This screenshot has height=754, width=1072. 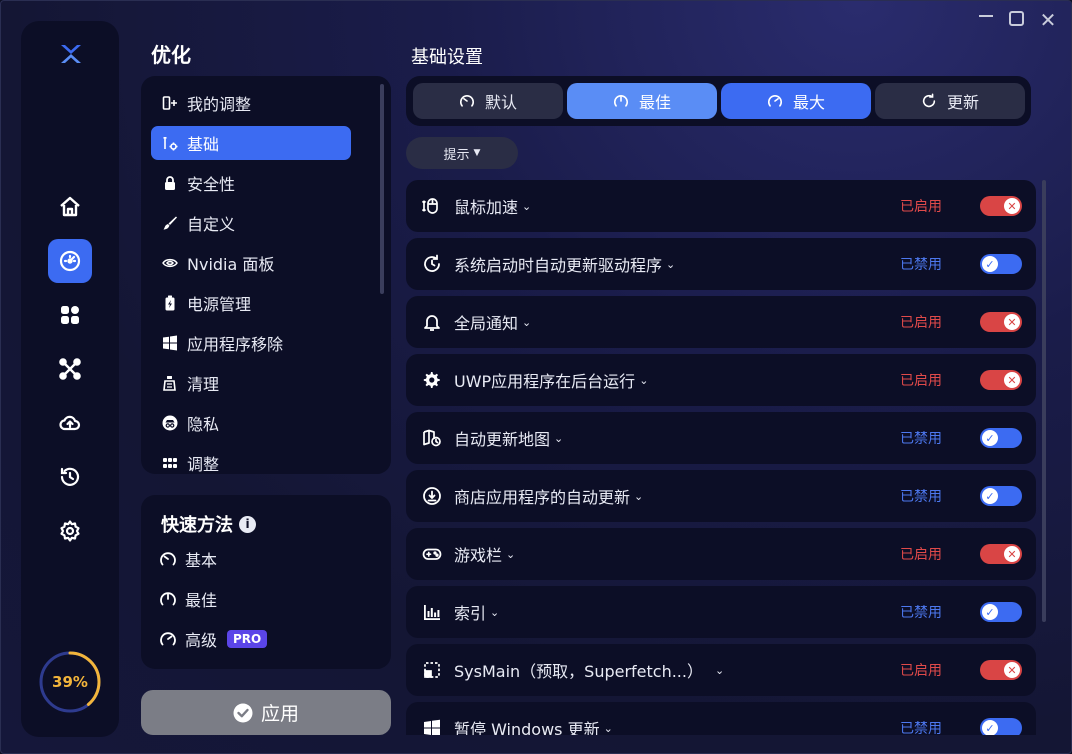 What do you see at coordinates (578, 671) in the screenshot?
I see `setting-label: SysMain（预取，Superfetch...）` at bounding box center [578, 671].